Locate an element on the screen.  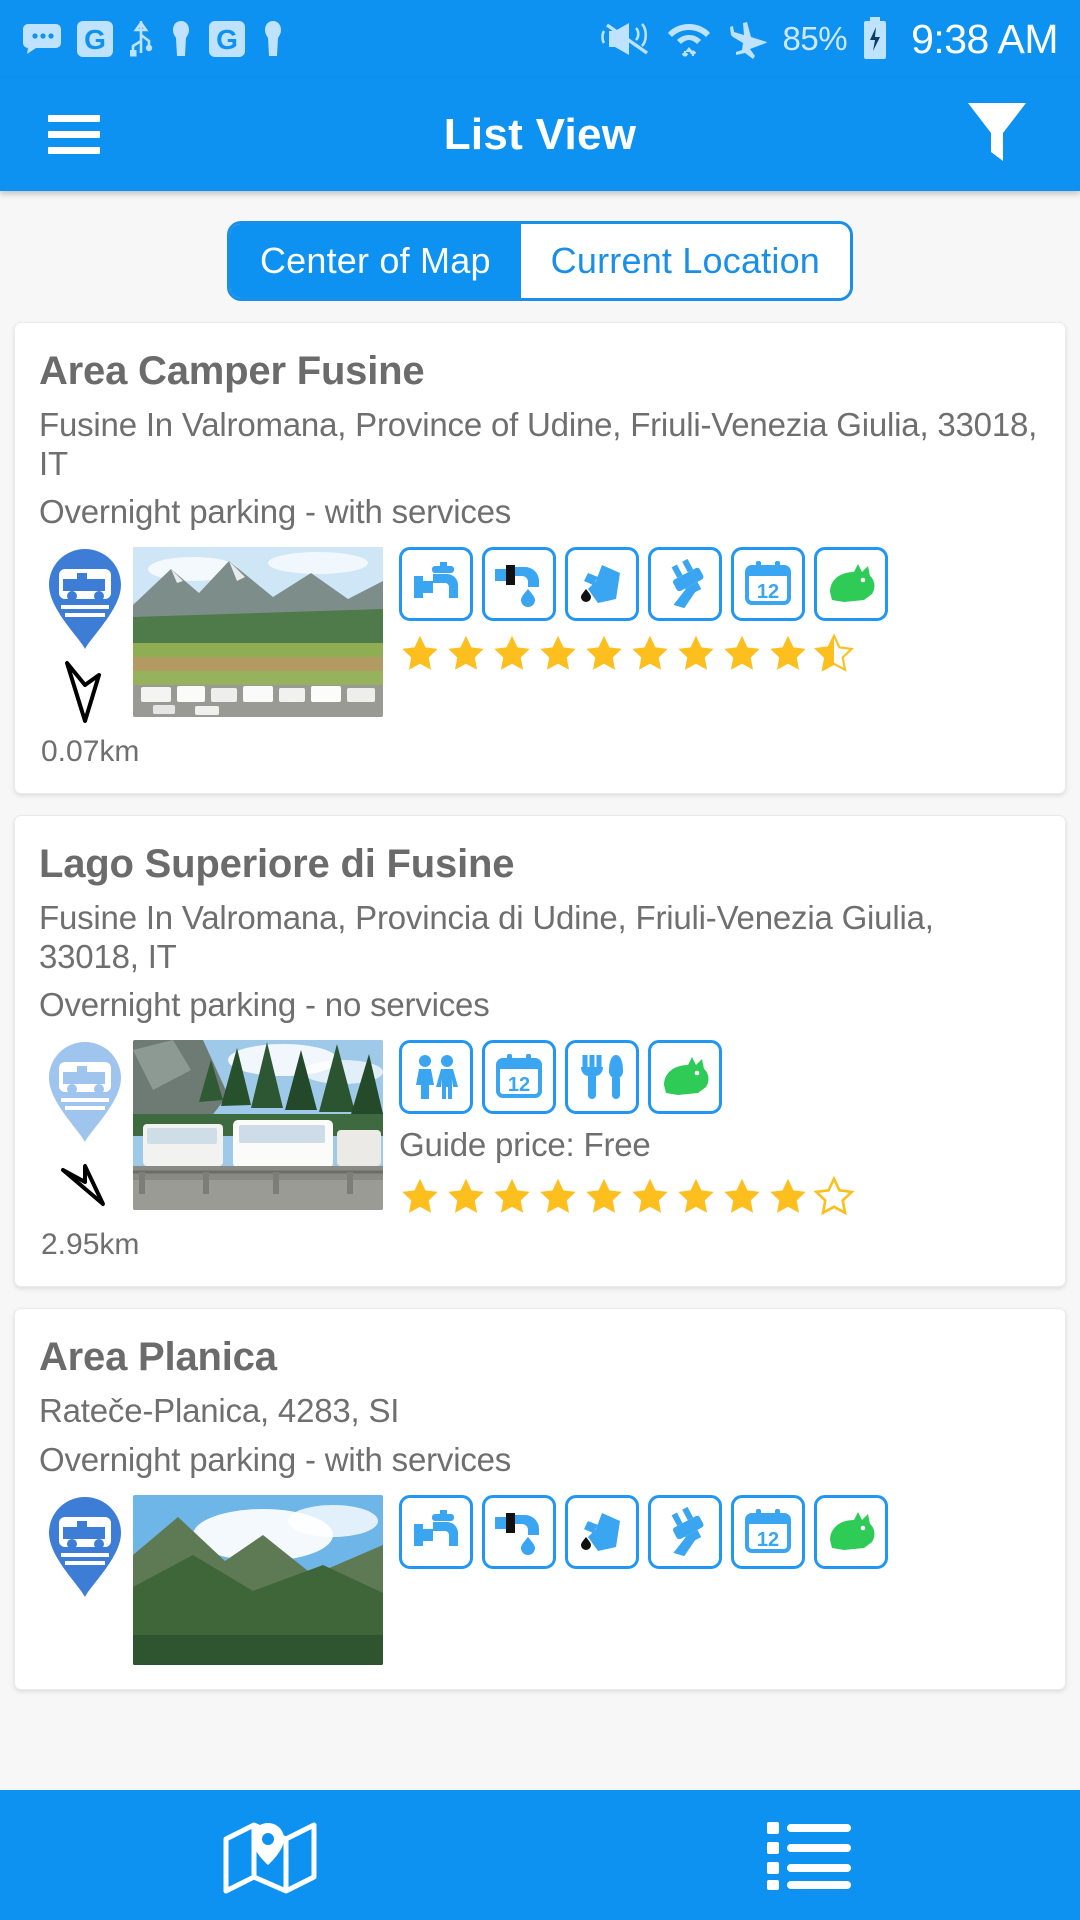
bottom-nav-list-view is located at coordinates (810, 1855).